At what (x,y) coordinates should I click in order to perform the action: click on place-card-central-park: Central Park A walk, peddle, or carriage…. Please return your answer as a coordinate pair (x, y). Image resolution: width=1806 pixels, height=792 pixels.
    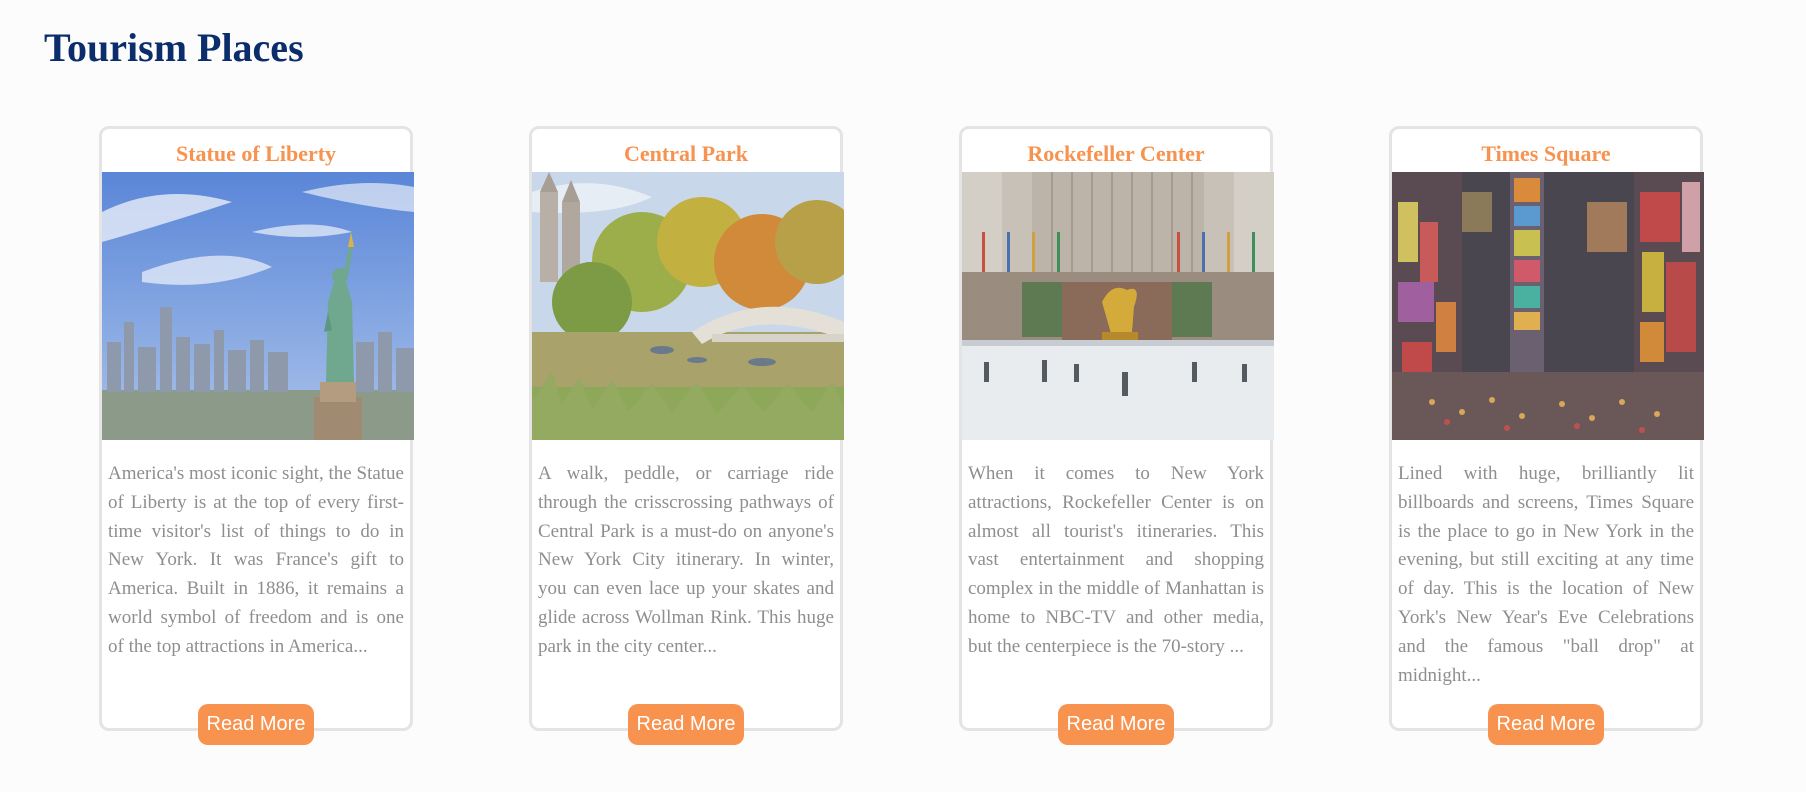
    Looking at the image, I should click on (686, 435).